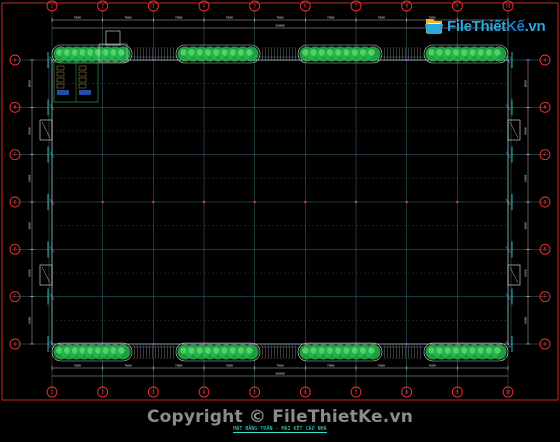 This screenshot has width=560, height=442. I want to click on copyright-watermark: Copyright © FileThietKe.vn, so click(280, 417).